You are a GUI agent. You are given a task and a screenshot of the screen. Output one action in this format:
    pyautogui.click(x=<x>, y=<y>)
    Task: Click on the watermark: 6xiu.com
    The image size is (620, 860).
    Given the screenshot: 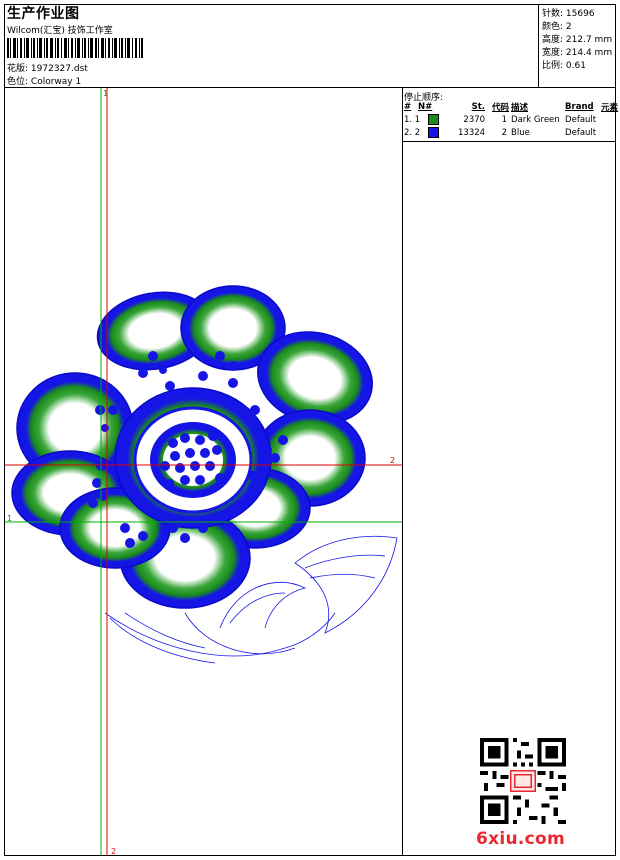 What is the action you would take?
    pyautogui.click(x=521, y=839)
    